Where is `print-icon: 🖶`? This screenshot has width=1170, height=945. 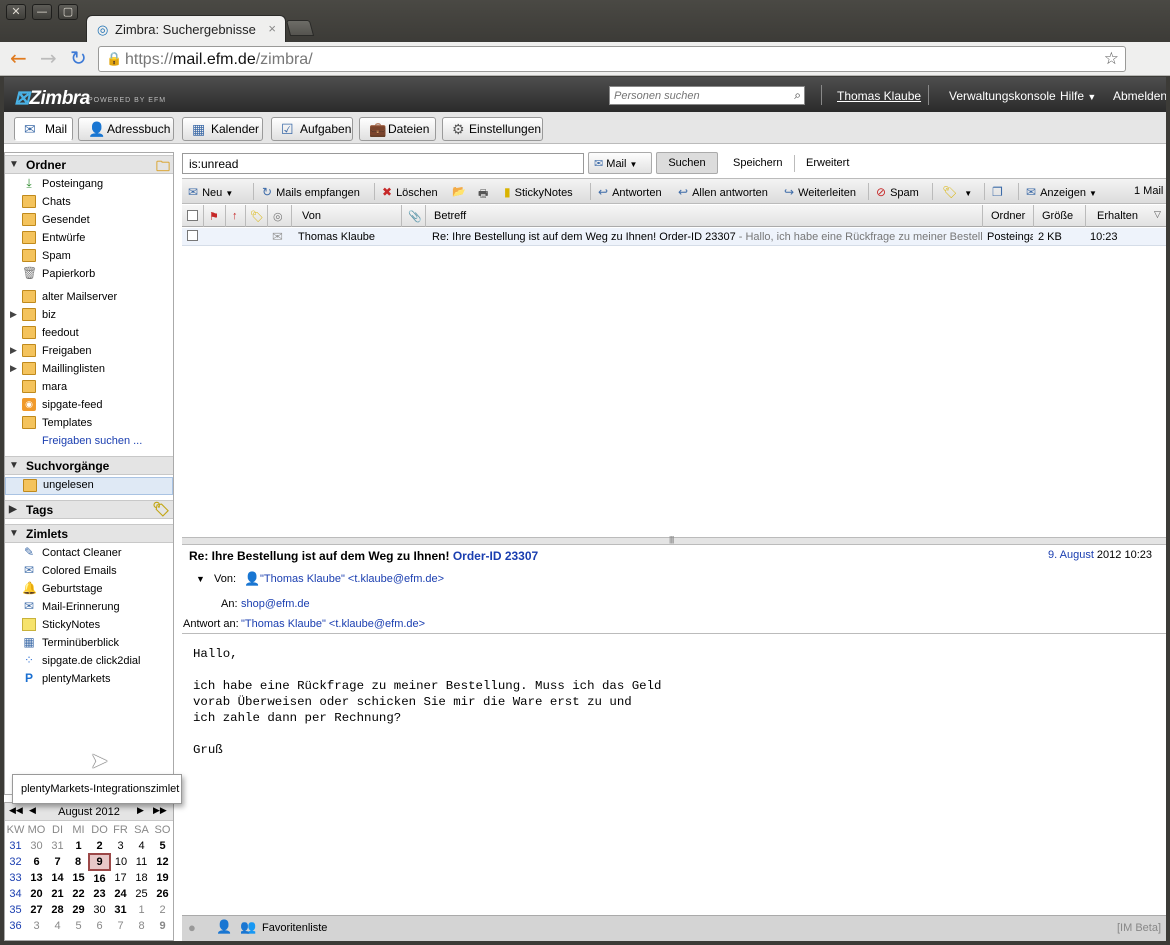
print-icon: 🖶 is located at coordinates (483, 194).